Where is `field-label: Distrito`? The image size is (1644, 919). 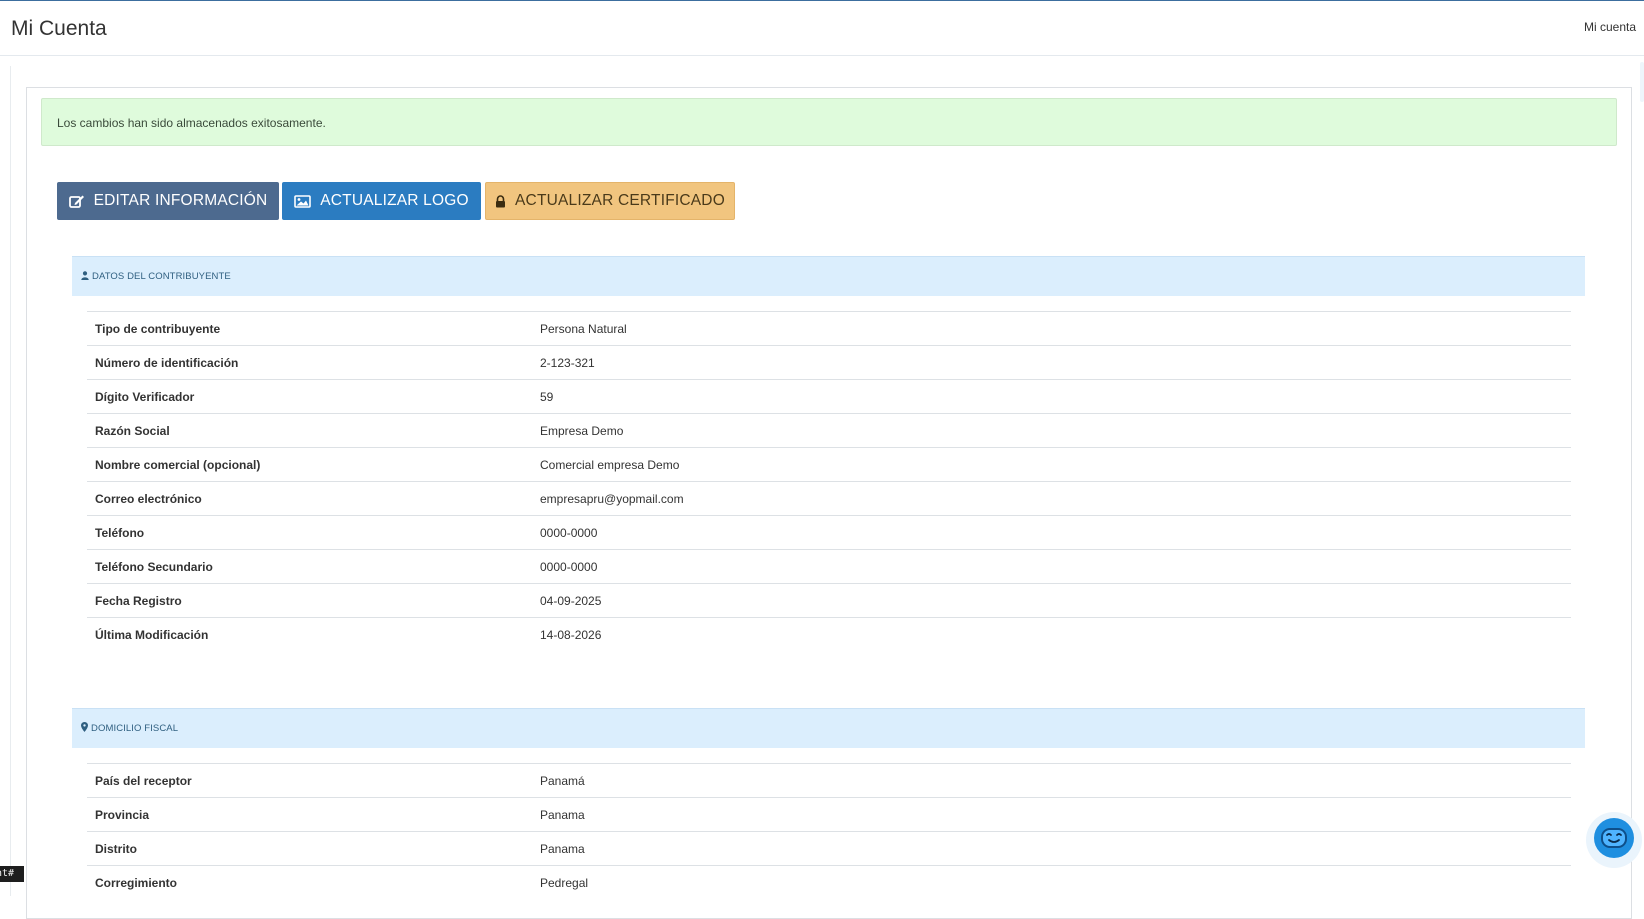 field-label: Distrito is located at coordinates (116, 848).